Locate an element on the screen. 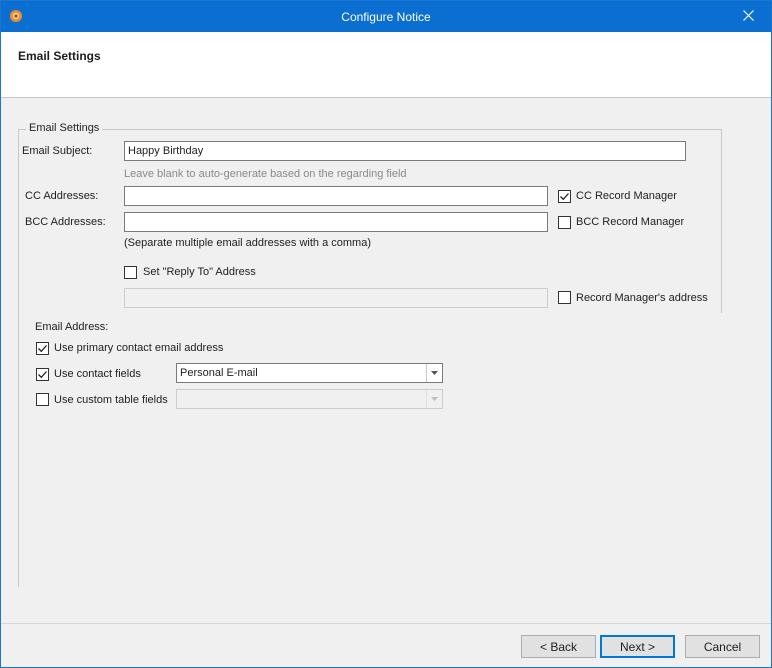 The height and width of the screenshot is (668, 772). groupbox-title: Email Settings is located at coordinates (64, 128).